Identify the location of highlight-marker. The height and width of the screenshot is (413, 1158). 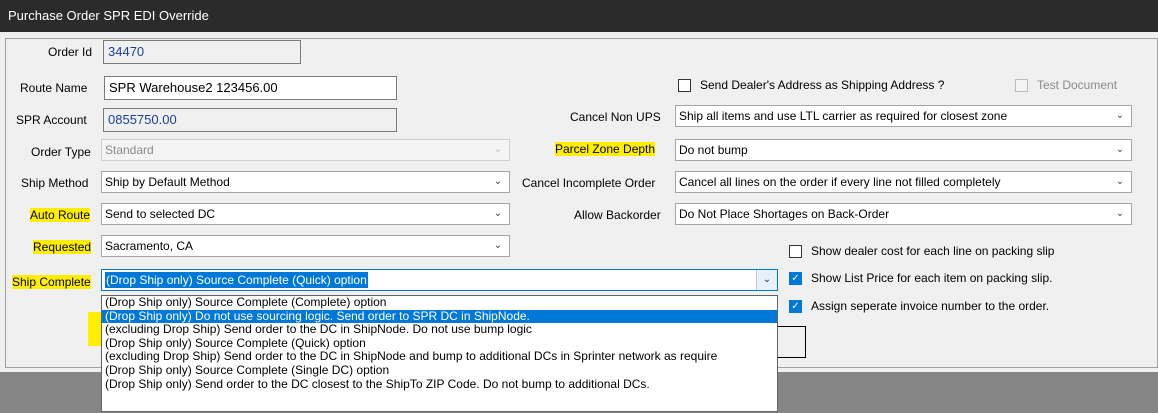
(95, 329).